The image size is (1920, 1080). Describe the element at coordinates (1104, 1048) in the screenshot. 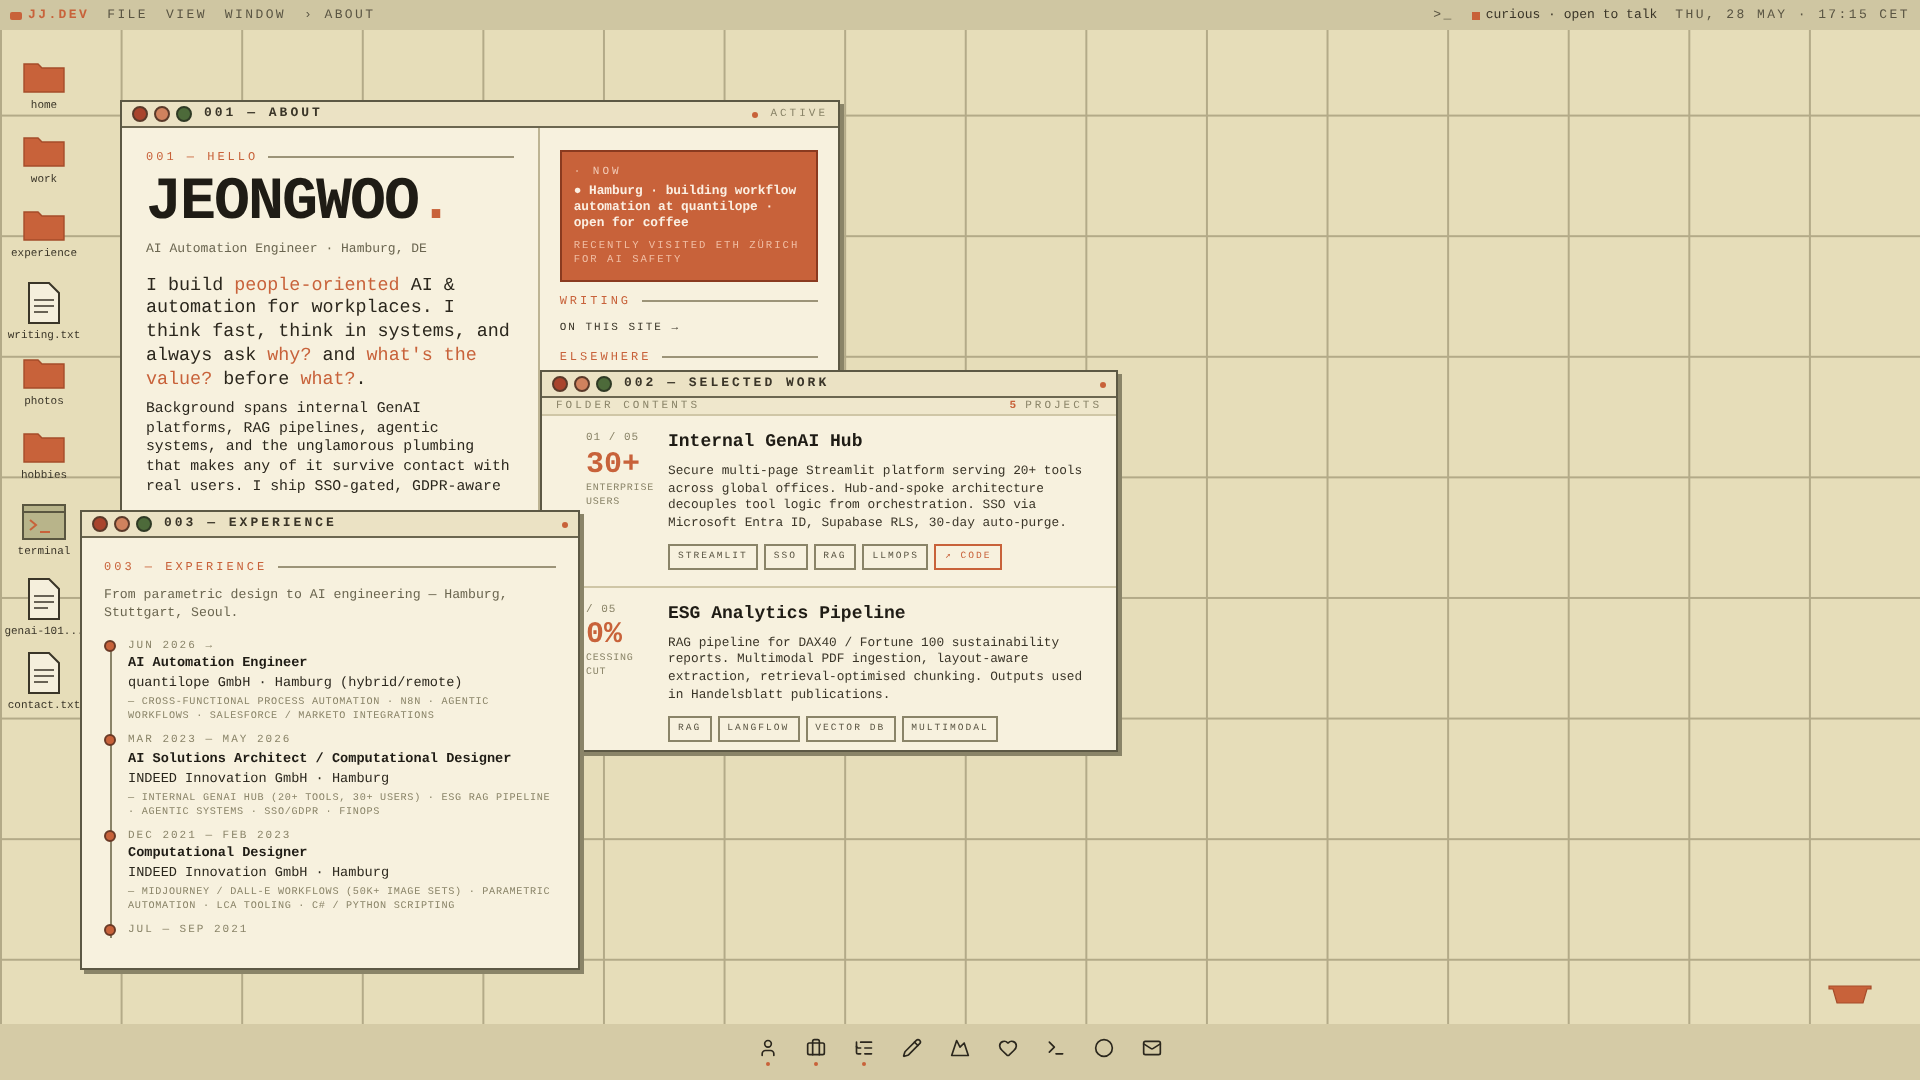

I see `circle-icon` at that location.